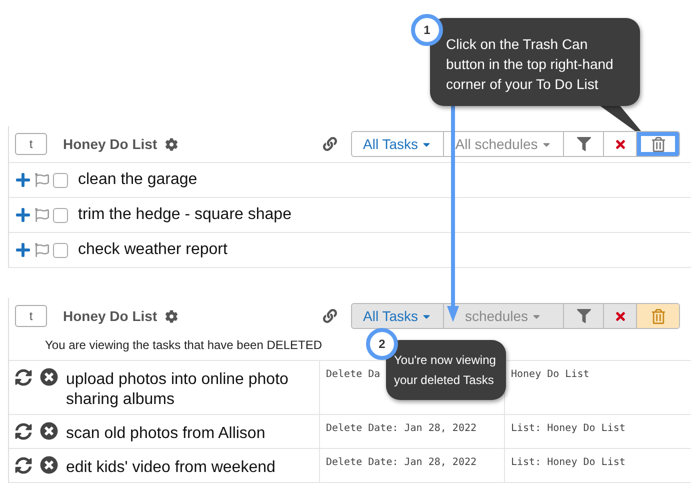 The width and height of the screenshot is (699, 495). I want to click on task-title: clean the garage, so click(138, 180).